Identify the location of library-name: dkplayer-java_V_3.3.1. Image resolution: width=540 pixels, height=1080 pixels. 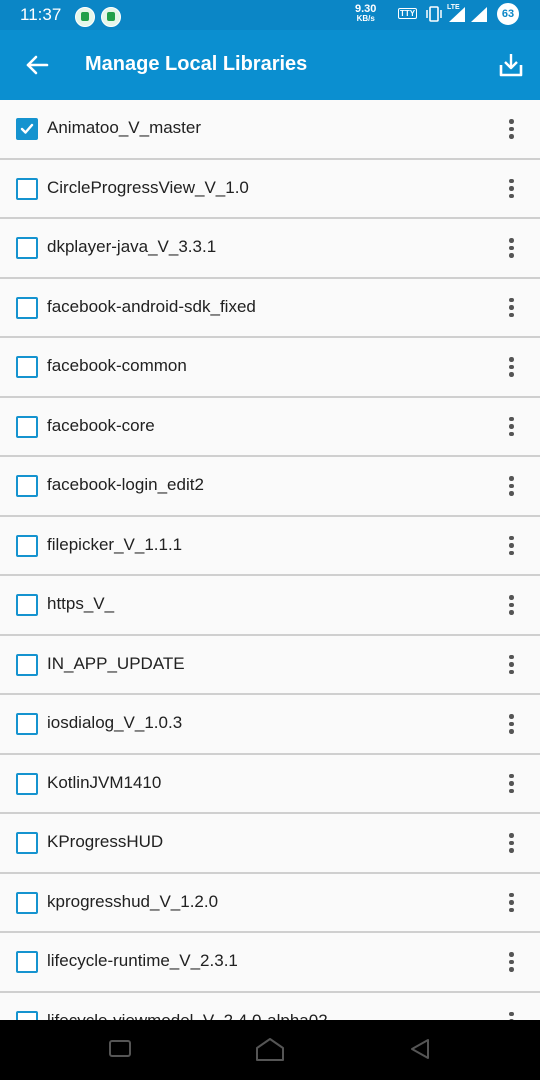
(132, 246).